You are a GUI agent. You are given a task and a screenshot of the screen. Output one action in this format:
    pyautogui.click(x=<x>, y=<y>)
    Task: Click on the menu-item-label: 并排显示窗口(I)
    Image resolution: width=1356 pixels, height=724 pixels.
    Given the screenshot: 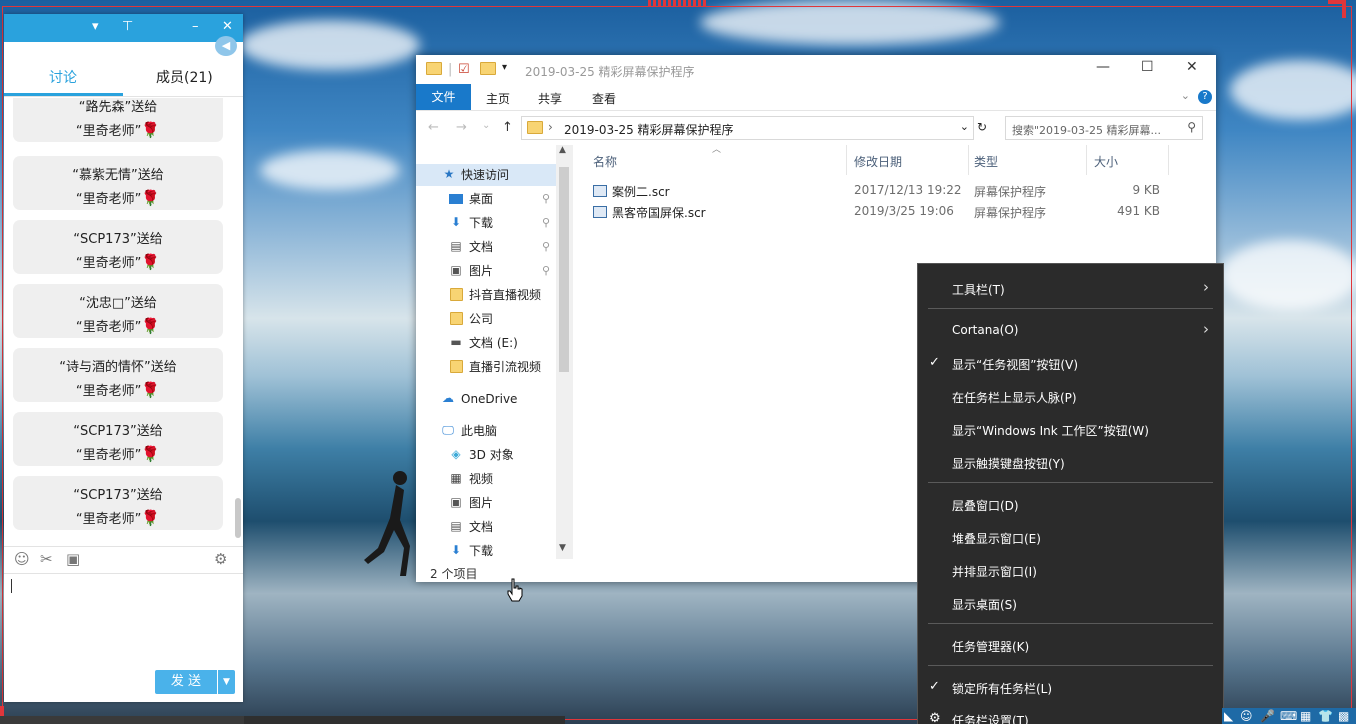 What is the action you would take?
    pyautogui.click(x=994, y=572)
    